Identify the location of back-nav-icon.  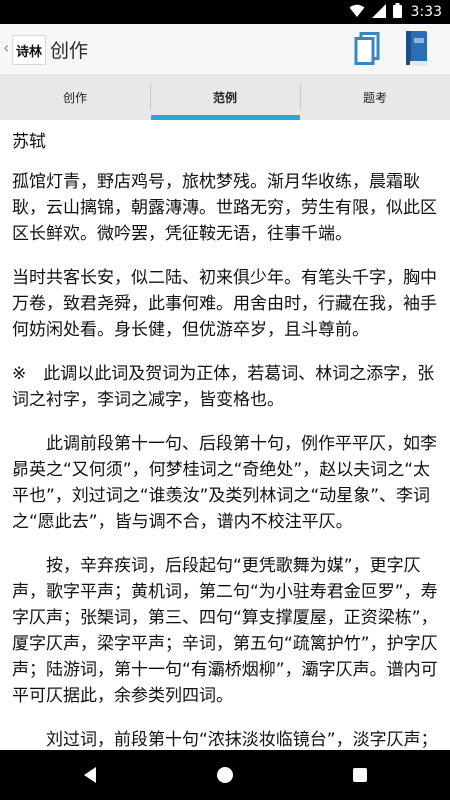
(90, 775).